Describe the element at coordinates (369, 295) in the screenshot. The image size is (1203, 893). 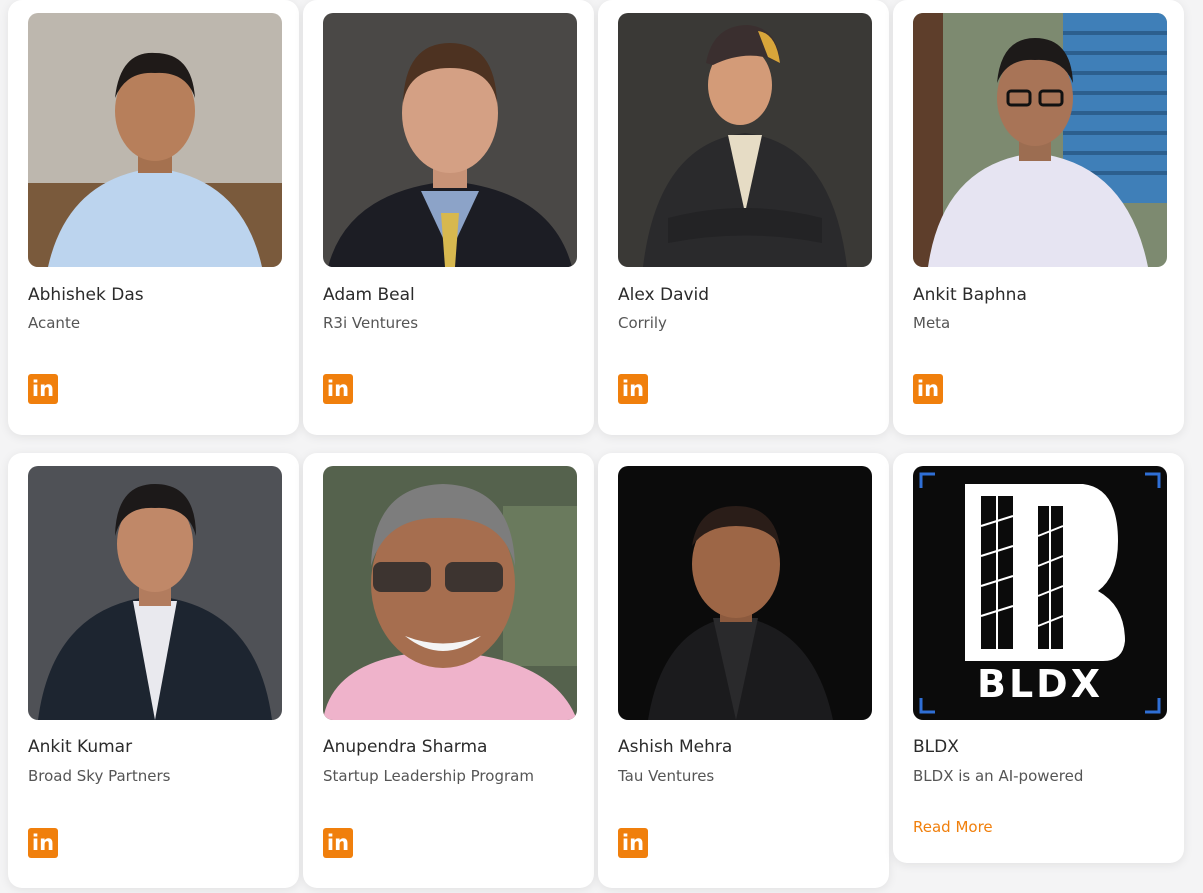
I see `speaker-name: Adam Beal` at that location.